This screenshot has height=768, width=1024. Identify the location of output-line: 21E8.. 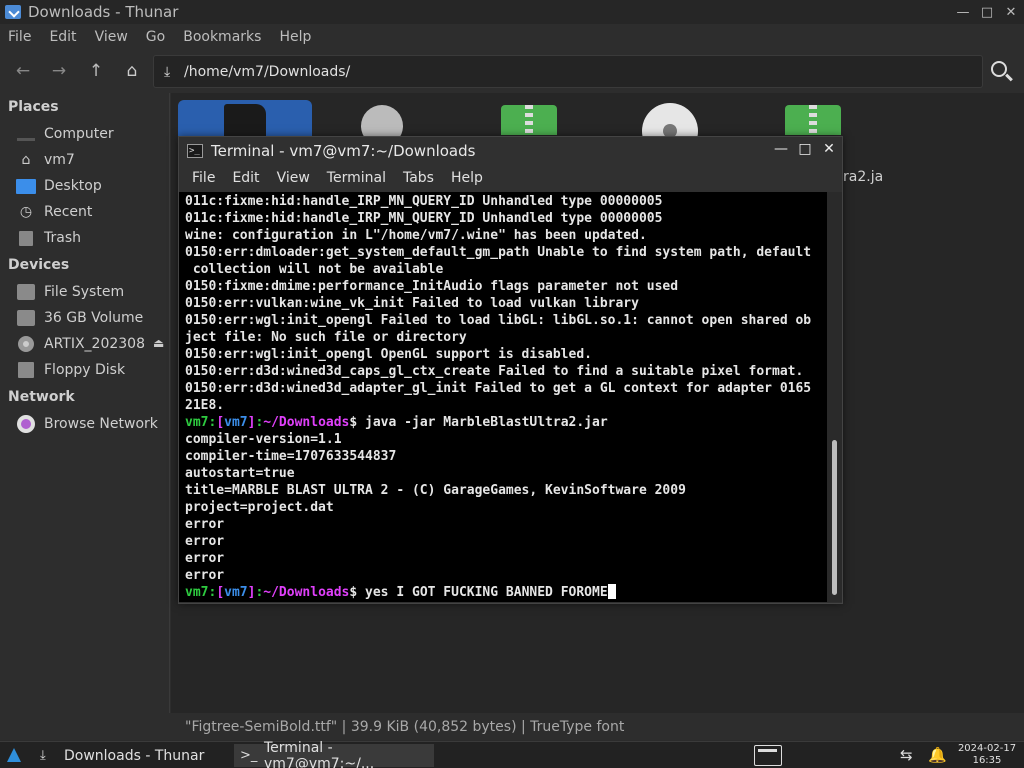
(205, 405).